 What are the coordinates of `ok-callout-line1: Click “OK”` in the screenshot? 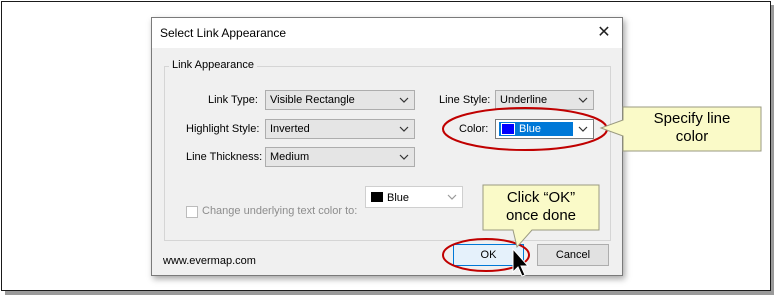 It's located at (541, 197).